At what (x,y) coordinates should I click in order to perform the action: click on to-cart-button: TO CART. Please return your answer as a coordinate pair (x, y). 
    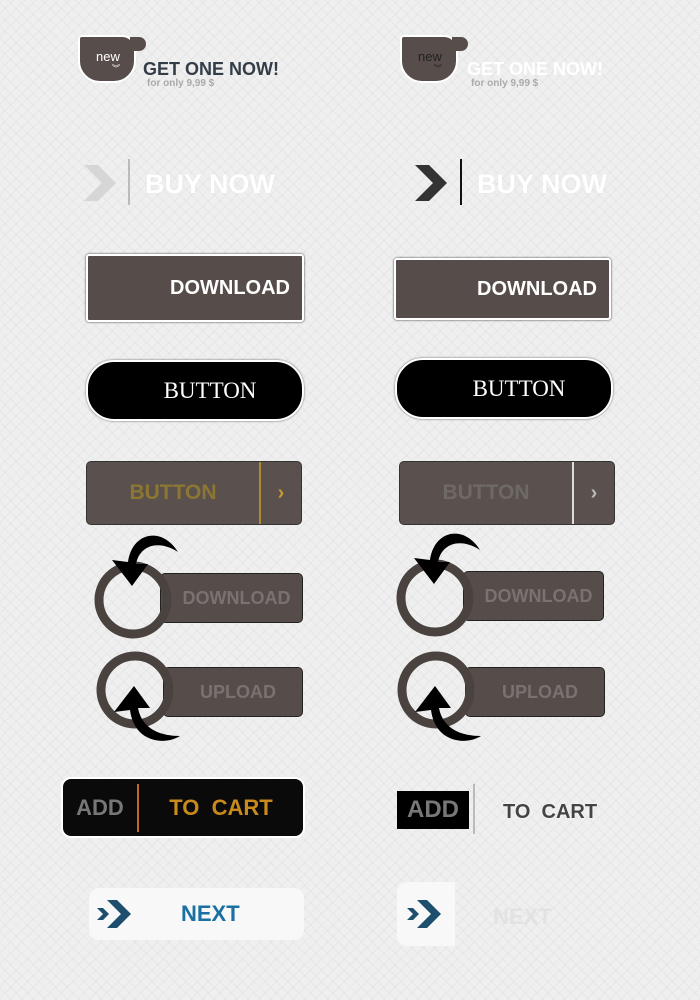
    Looking at the image, I should click on (550, 812).